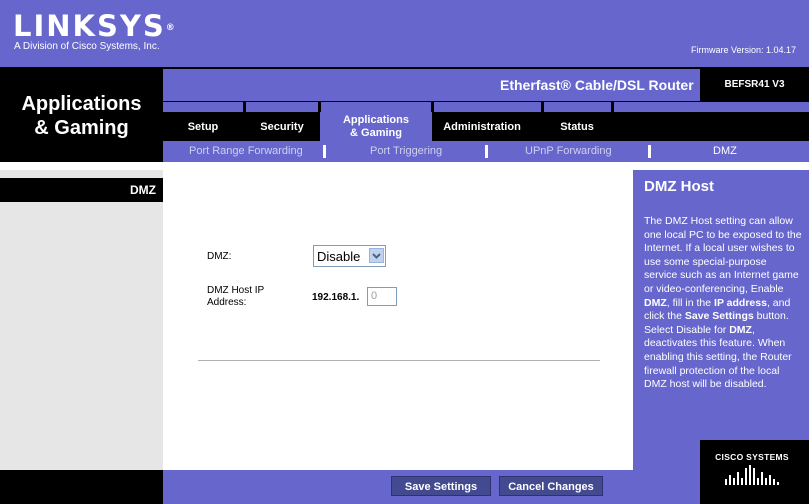 This screenshot has height=504, width=809. I want to click on cancel-changes-button: Cancel Changes, so click(551, 486).